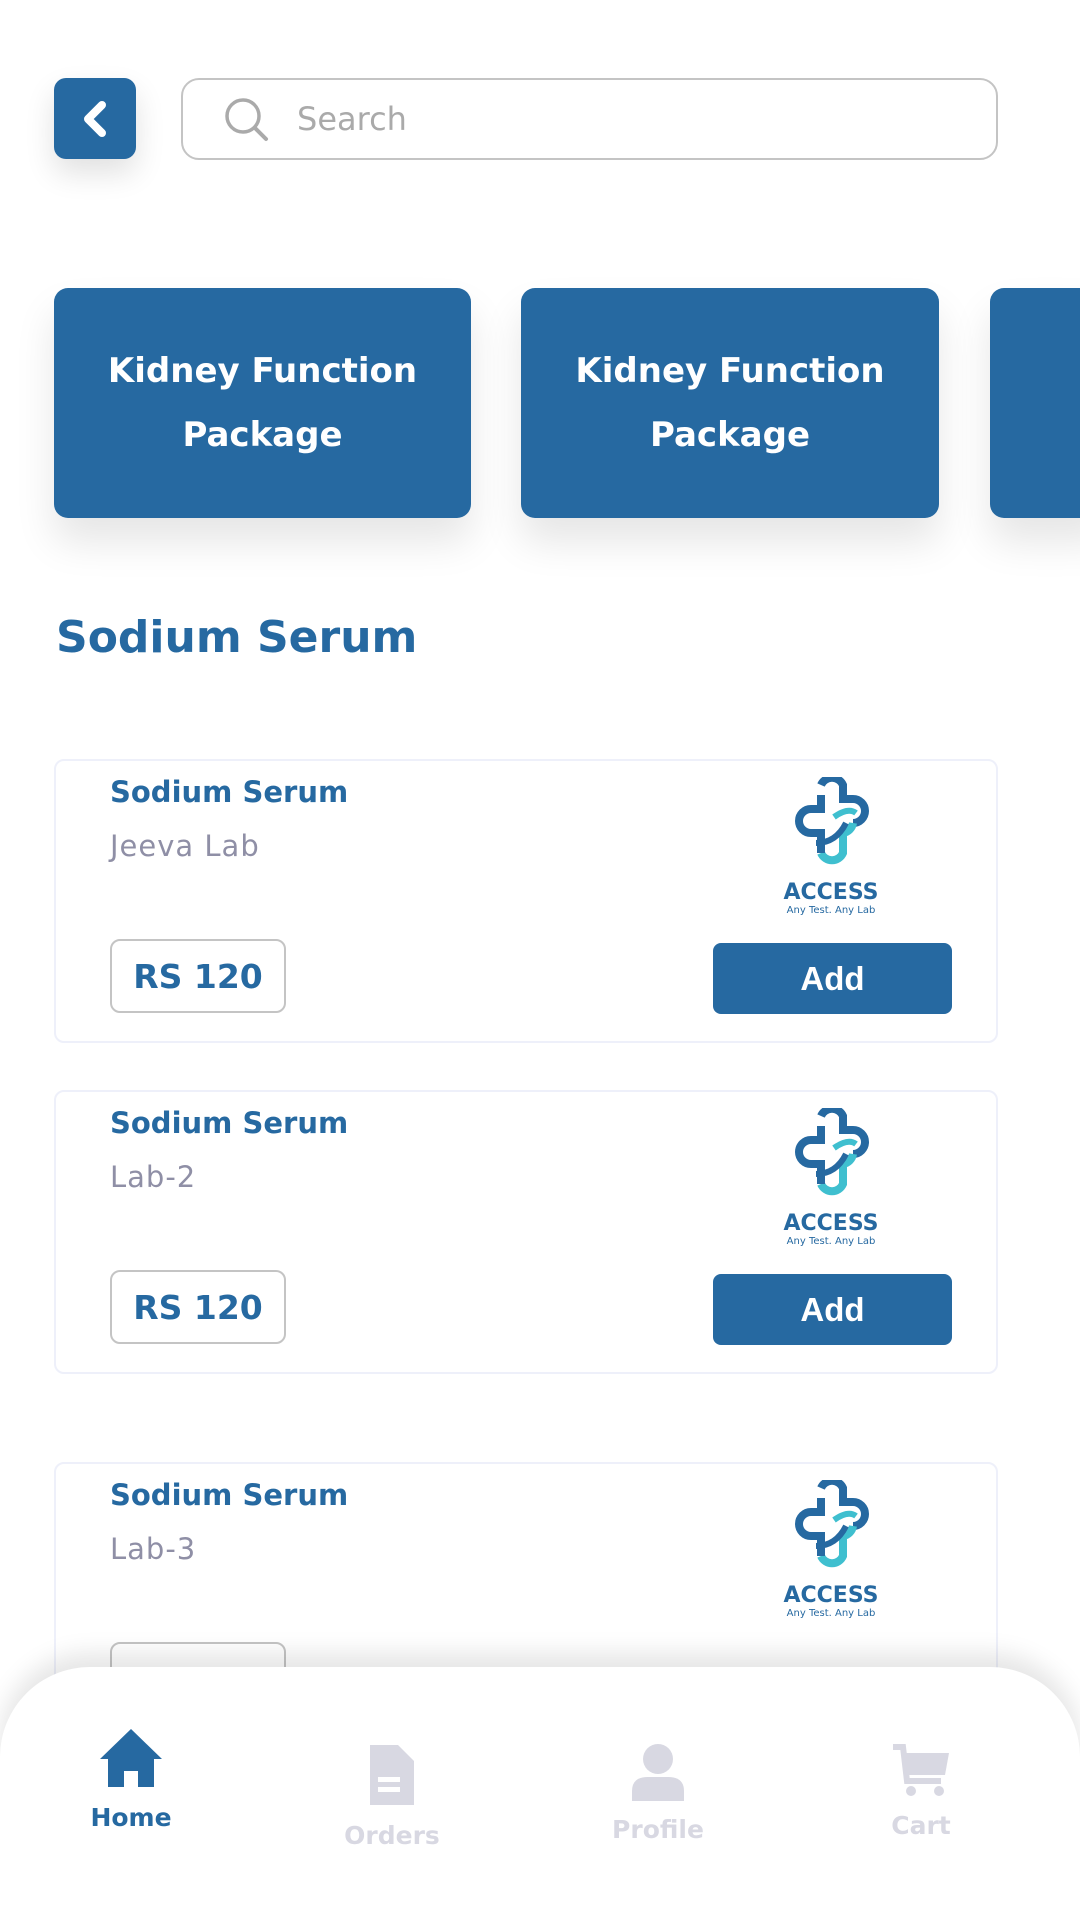 The height and width of the screenshot is (1920, 1080). I want to click on search-bar, so click(589, 119).